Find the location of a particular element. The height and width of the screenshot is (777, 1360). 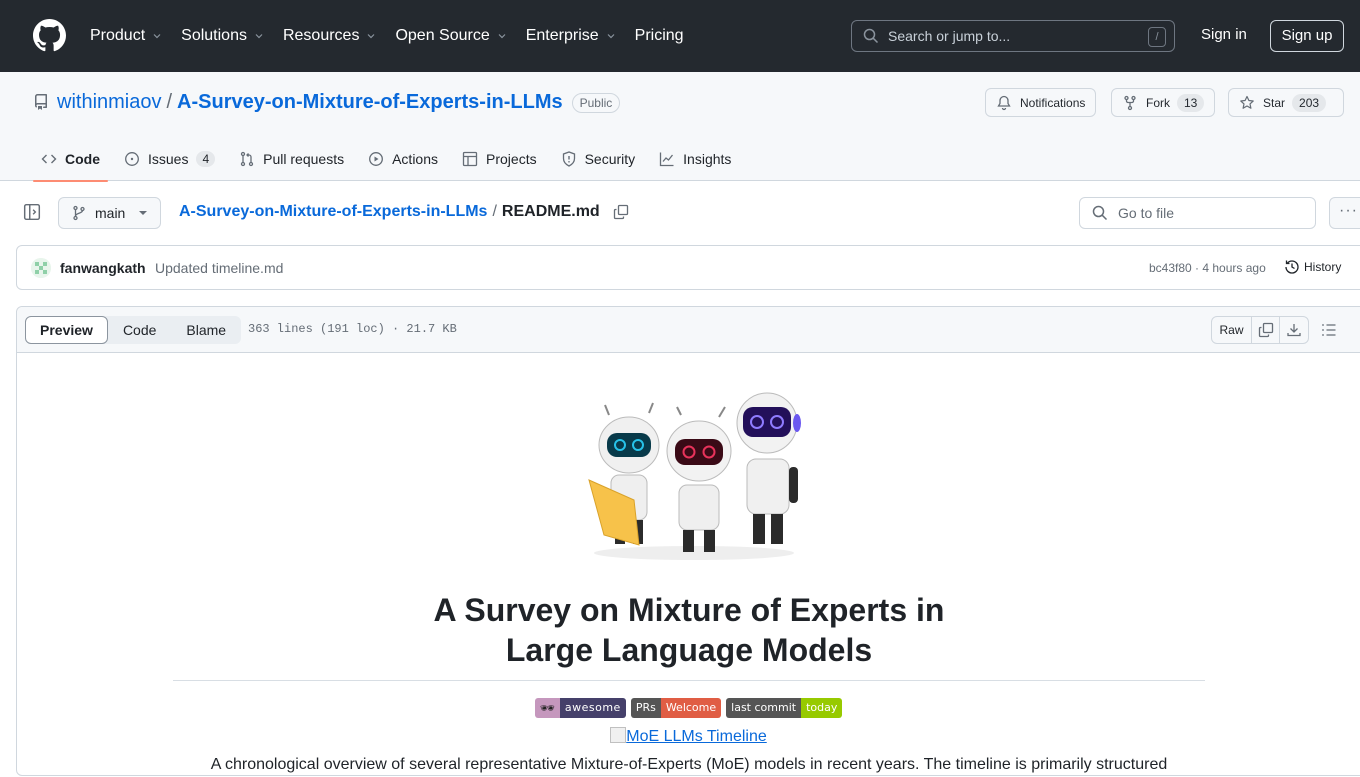

tab-projects: Projects is located at coordinates (499, 159).